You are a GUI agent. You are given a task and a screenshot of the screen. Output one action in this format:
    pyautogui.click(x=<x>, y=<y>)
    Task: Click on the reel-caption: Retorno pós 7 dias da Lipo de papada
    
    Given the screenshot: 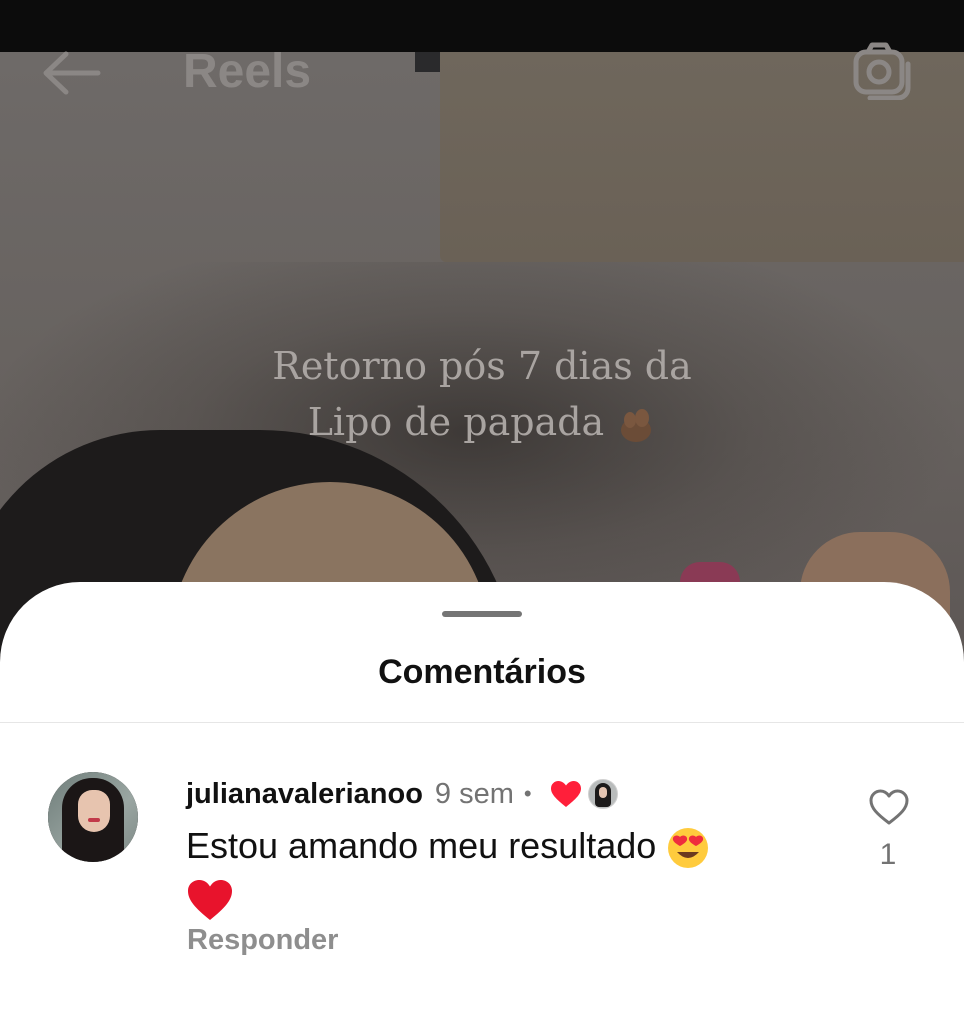 What is the action you would take?
    pyautogui.click(x=482, y=394)
    